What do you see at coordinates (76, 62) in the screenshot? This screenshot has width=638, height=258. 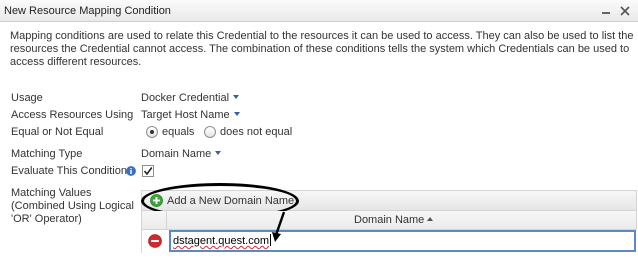 I see `description-line: access different resources.` at bounding box center [76, 62].